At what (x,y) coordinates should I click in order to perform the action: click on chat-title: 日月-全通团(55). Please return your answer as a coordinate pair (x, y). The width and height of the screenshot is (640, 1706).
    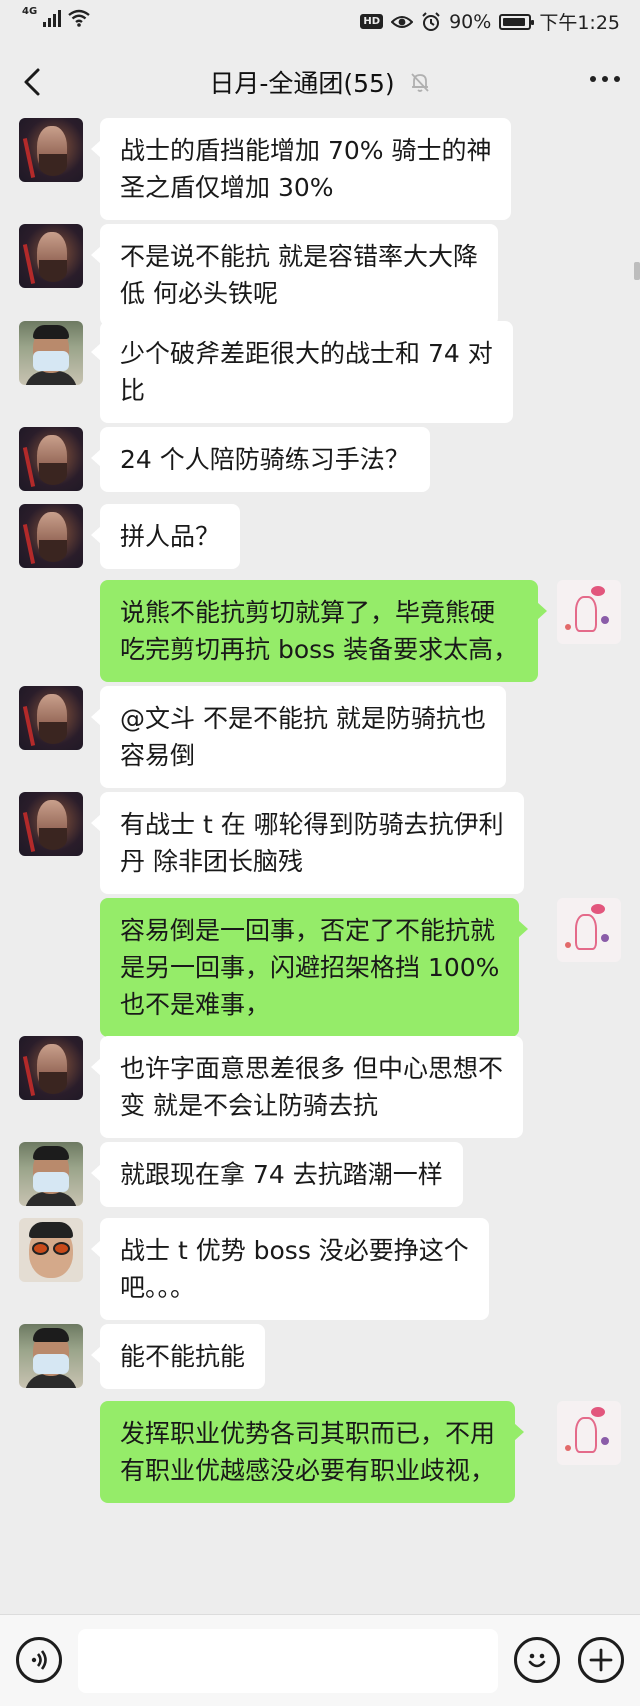
    Looking at the image, I should click on (320, 82).